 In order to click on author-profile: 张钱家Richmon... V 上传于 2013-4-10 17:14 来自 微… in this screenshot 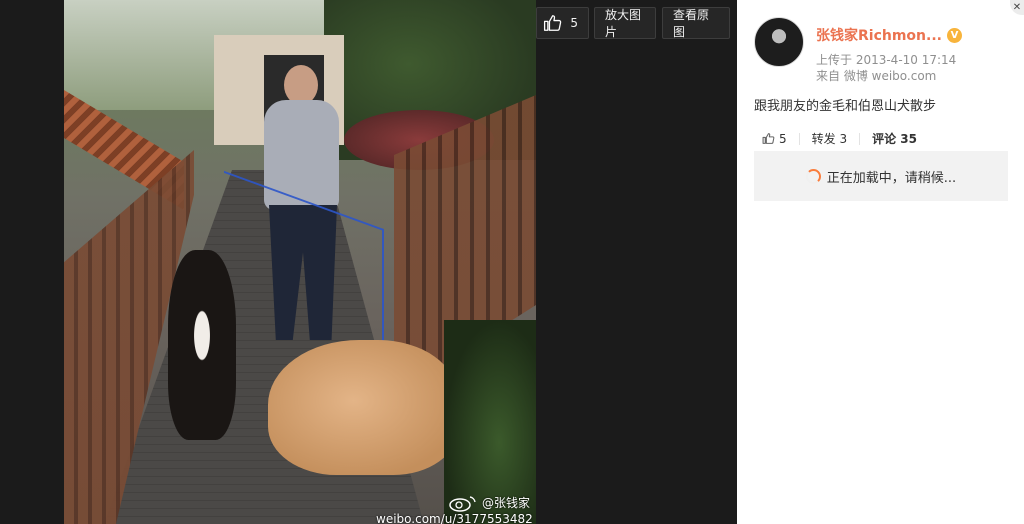, I will do `click(858, 50)`.